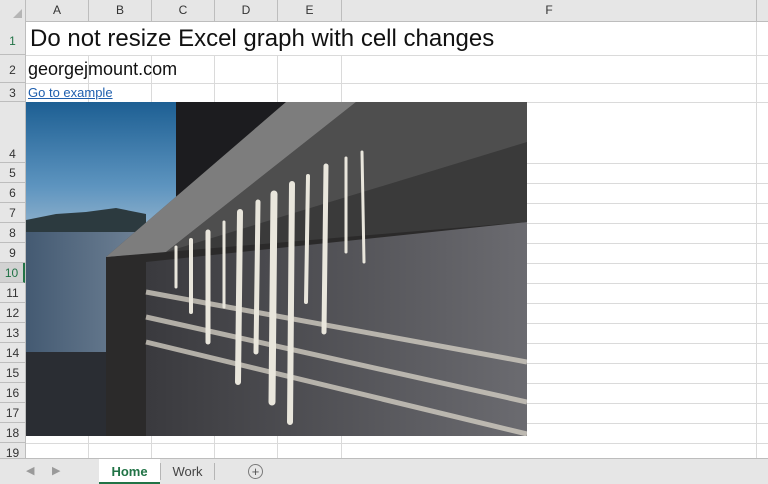 The width and height of the screenshot is (768, 484). I want to click on row-header-13: 13, so click(12, 333).